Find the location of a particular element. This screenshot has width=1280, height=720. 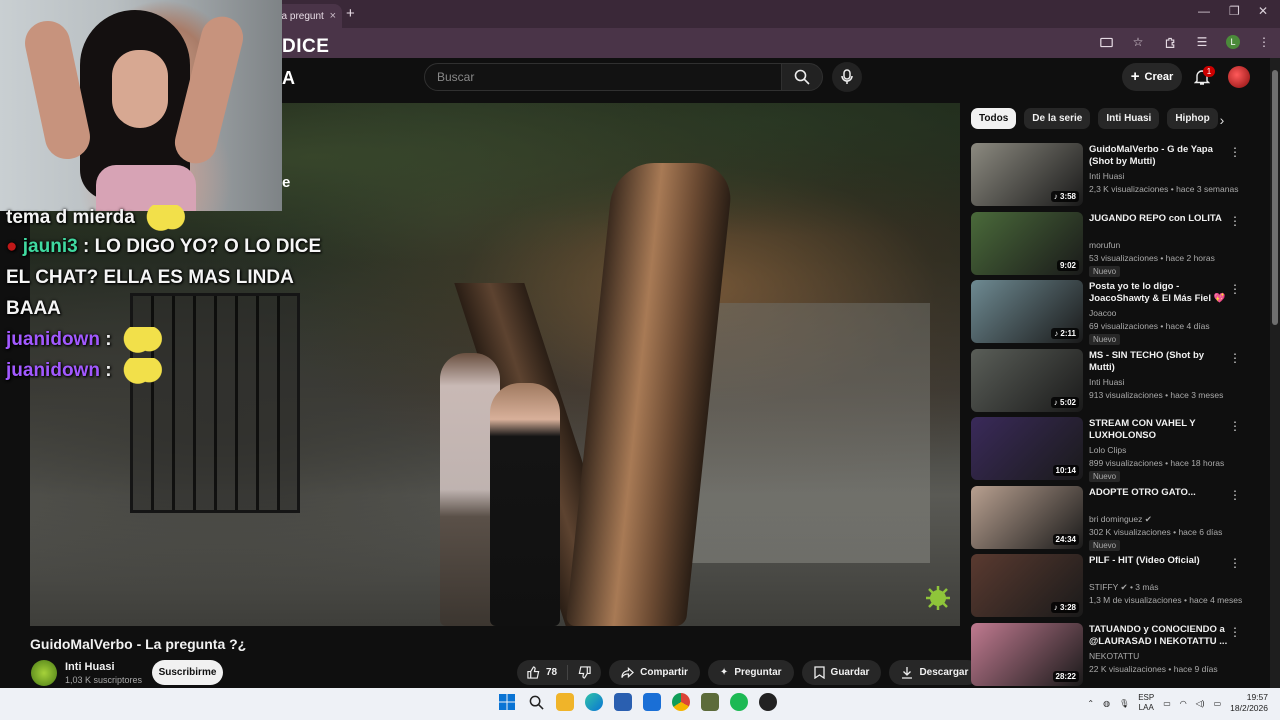

create-button: + Crear is located at coordinates (1152, 77).